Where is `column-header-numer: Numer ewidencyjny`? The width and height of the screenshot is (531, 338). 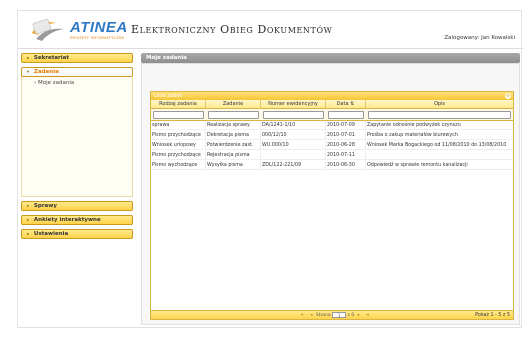 column-header-numer: Numer ewidencyjny is located at coordinates (293, 104).